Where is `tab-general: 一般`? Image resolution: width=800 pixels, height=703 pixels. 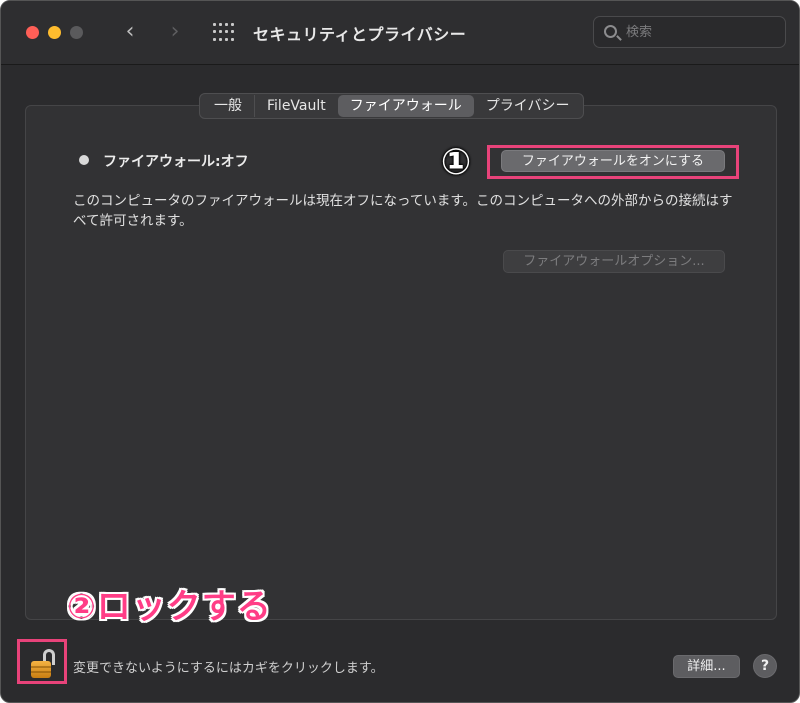 tab-general: 一般 is located at coordinates (228, 106).